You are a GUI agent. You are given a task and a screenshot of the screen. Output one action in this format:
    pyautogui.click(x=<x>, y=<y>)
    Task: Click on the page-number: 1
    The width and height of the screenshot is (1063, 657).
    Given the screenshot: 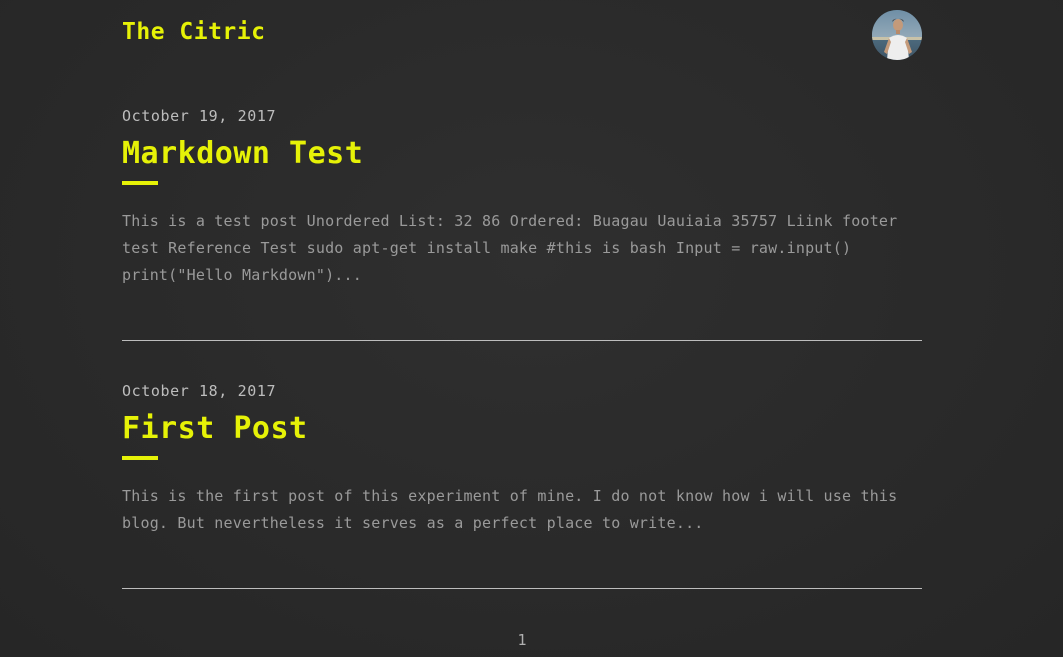 What is the action you would take?
    pyautogui.click(x=521, y=640)
    